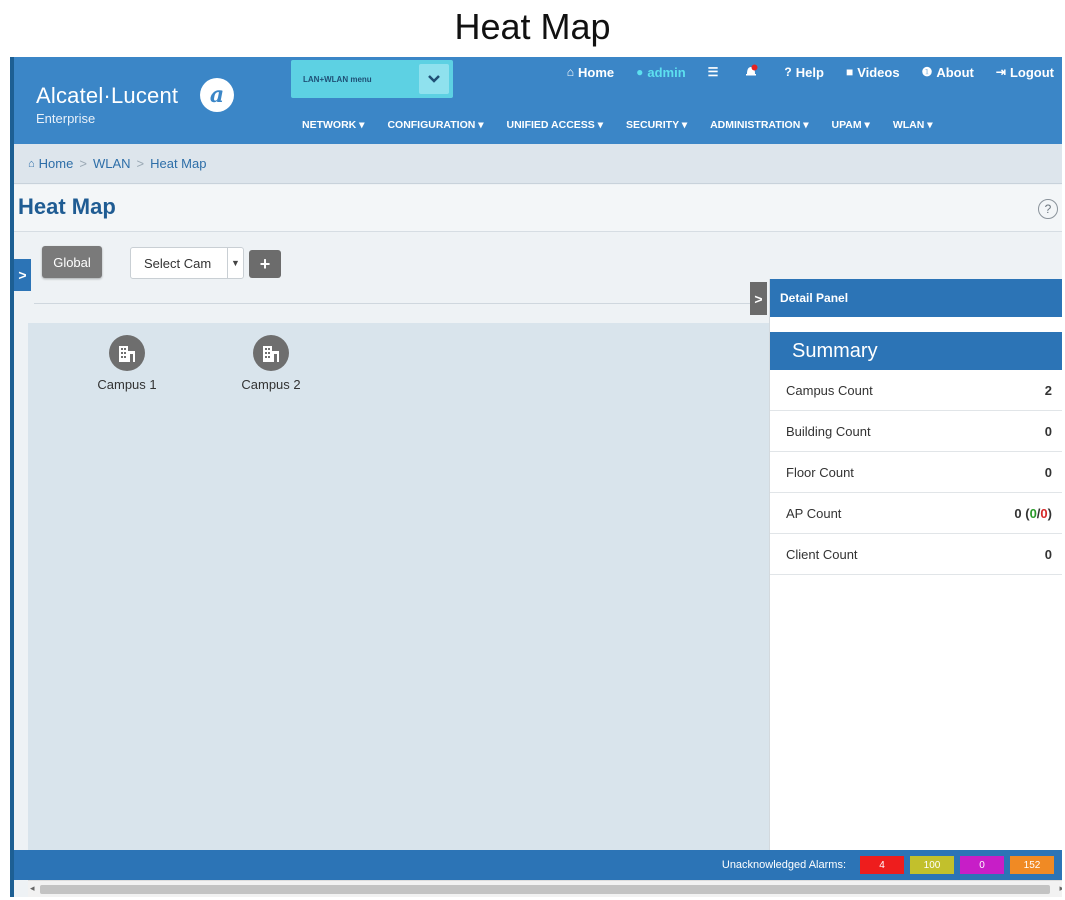 Image resolution: width=1065 pixels, height=900 pixels. I want to click on bell-icon, so click(751, 72).